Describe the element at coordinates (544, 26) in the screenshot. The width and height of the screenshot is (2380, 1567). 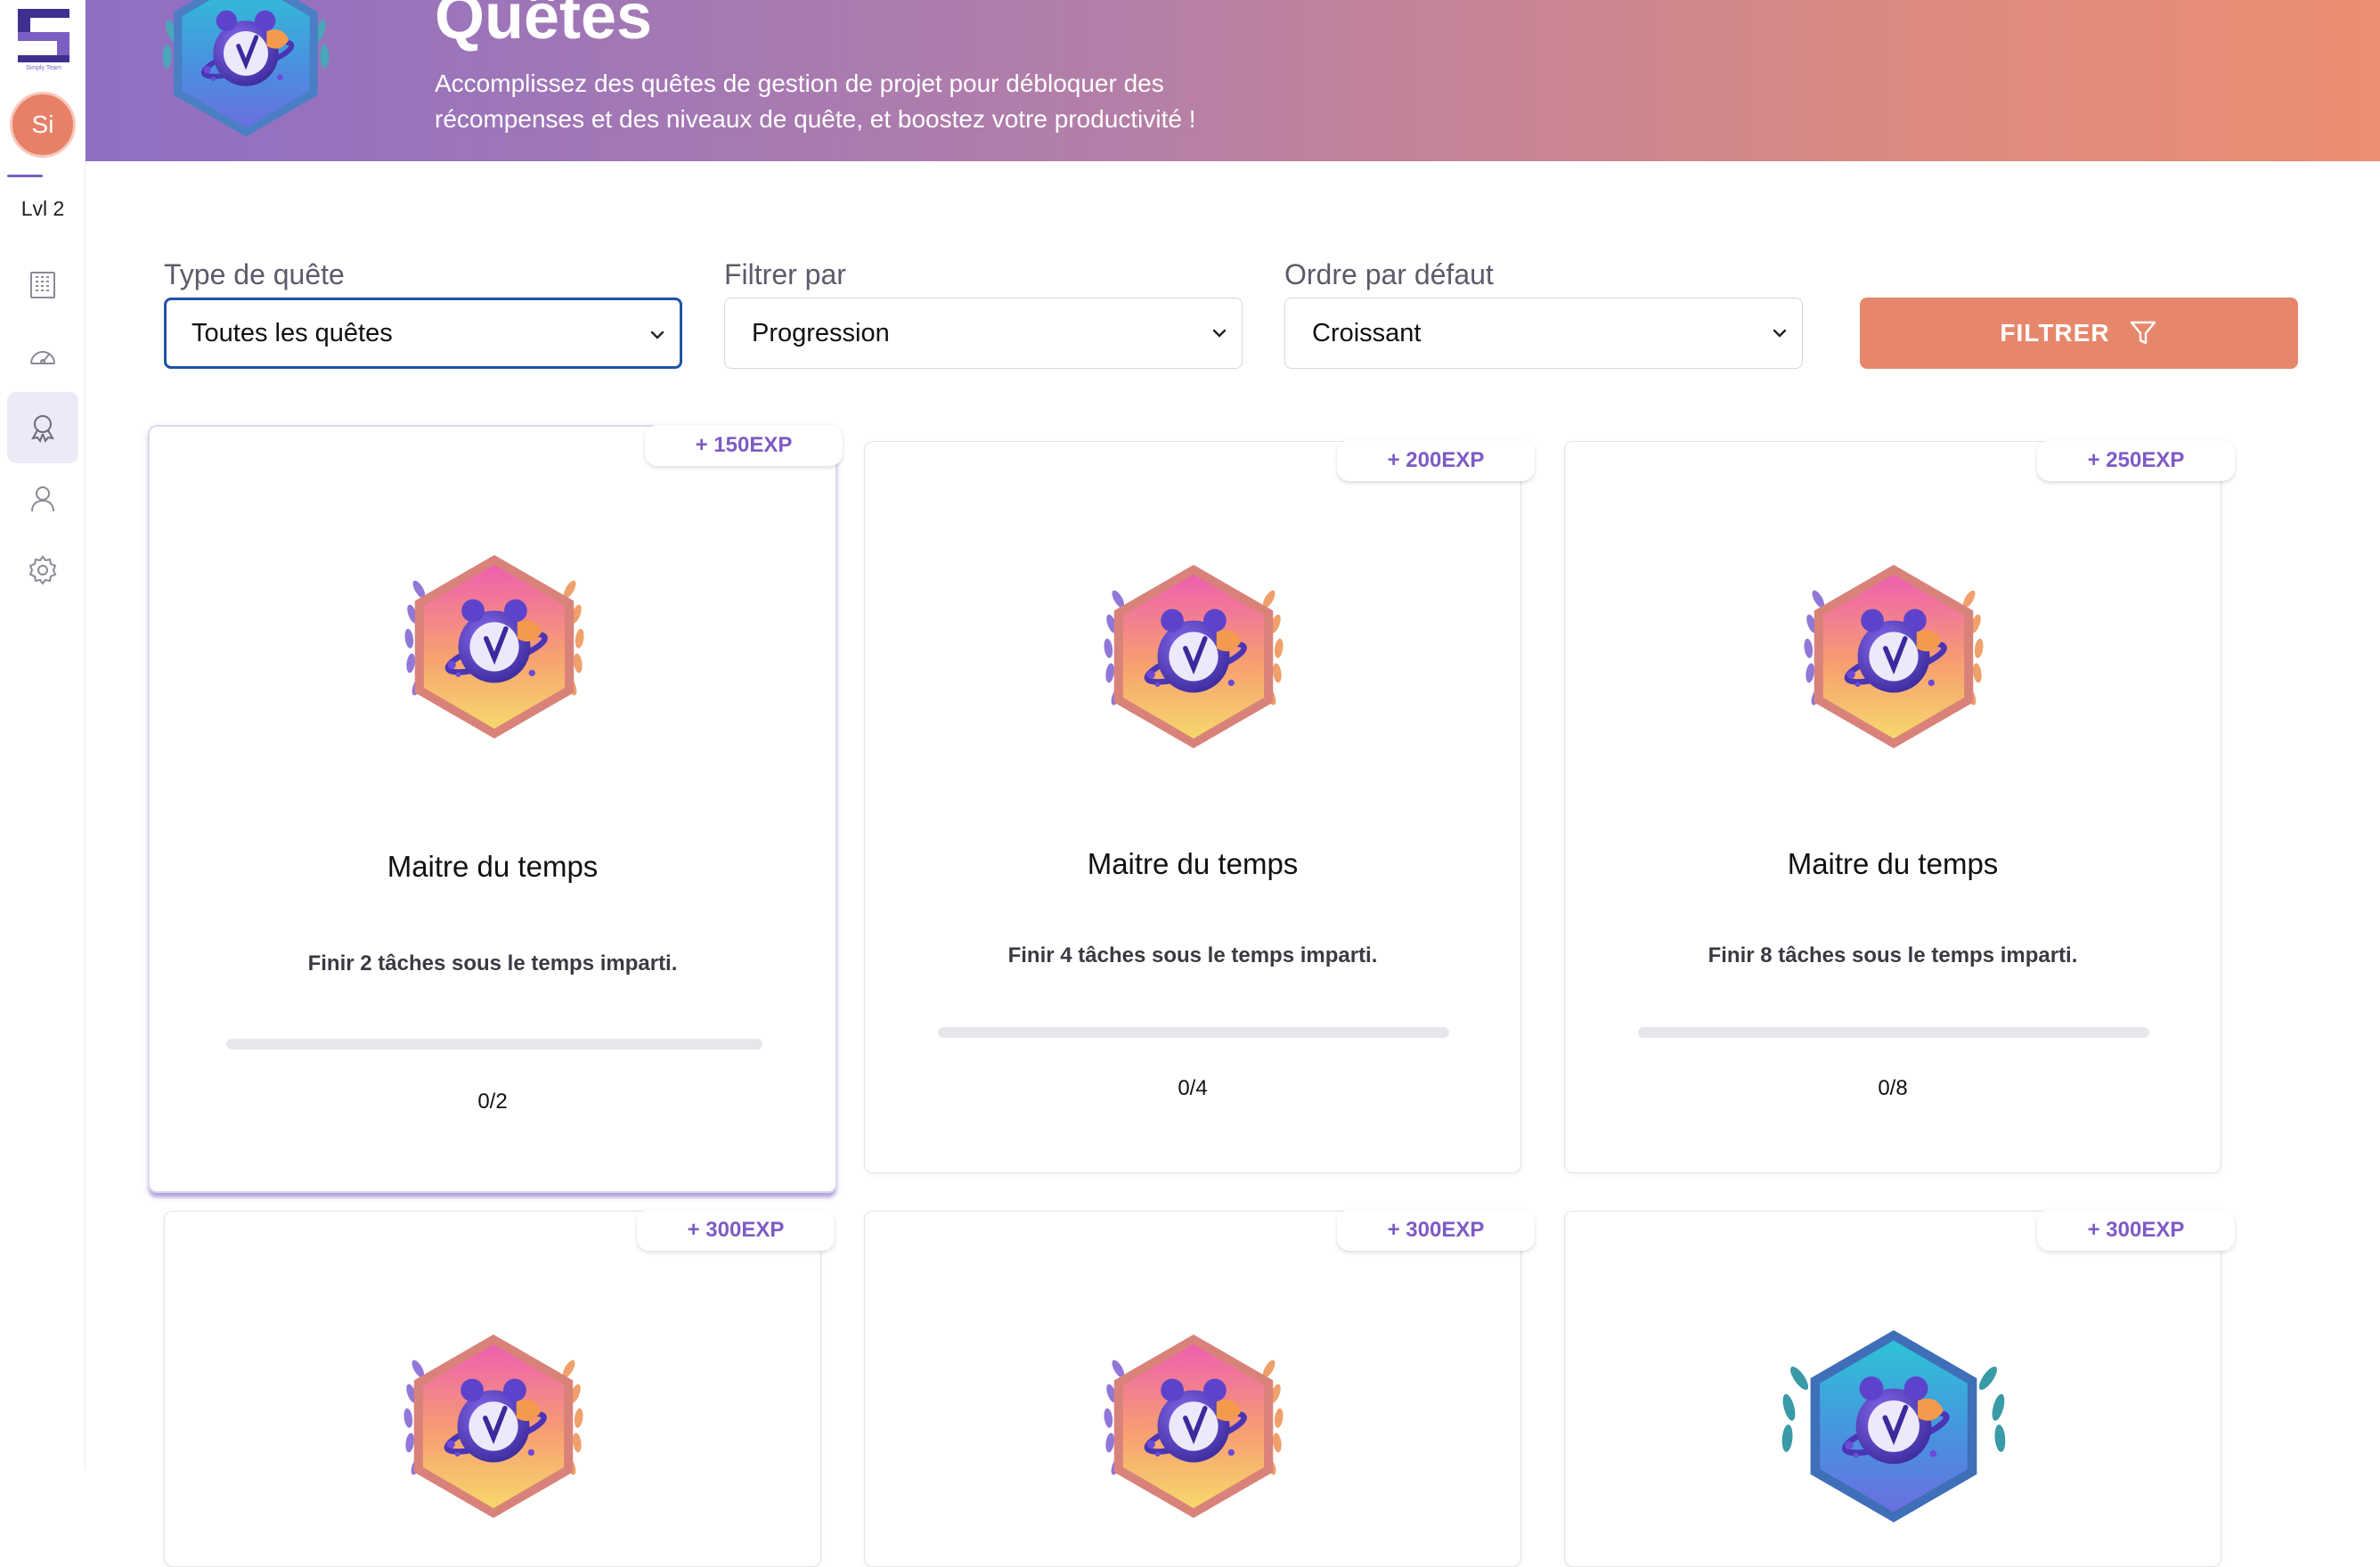
I see `page-title: Quêtes` at that location.